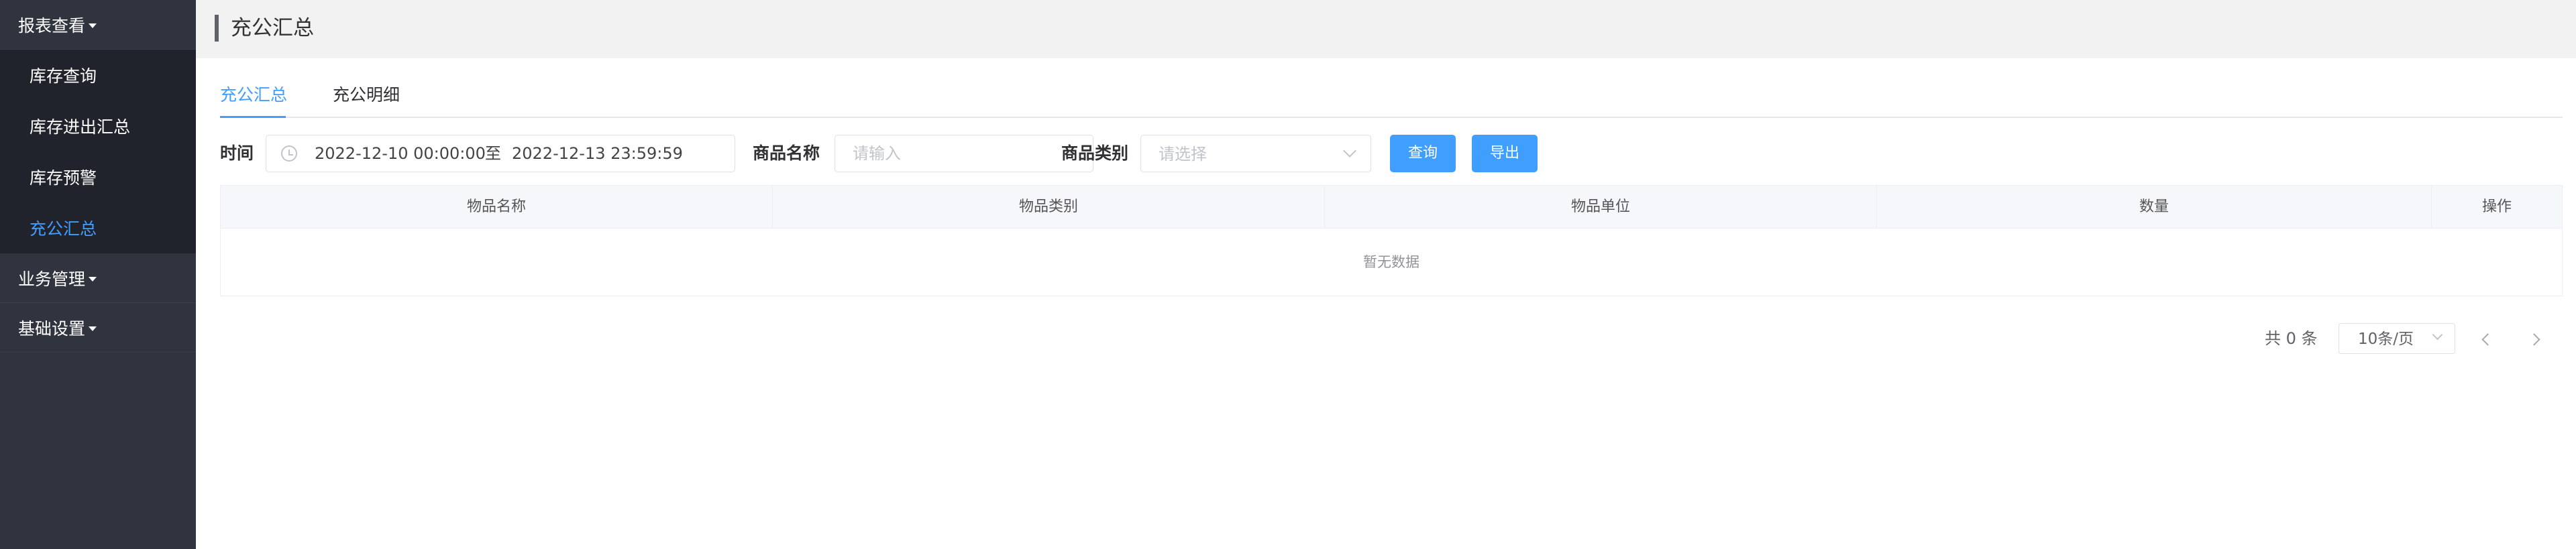 The width and height of the screenshot is (2576, 549). I want to click on column-header-quantity: 数量, so click(2154, 207).